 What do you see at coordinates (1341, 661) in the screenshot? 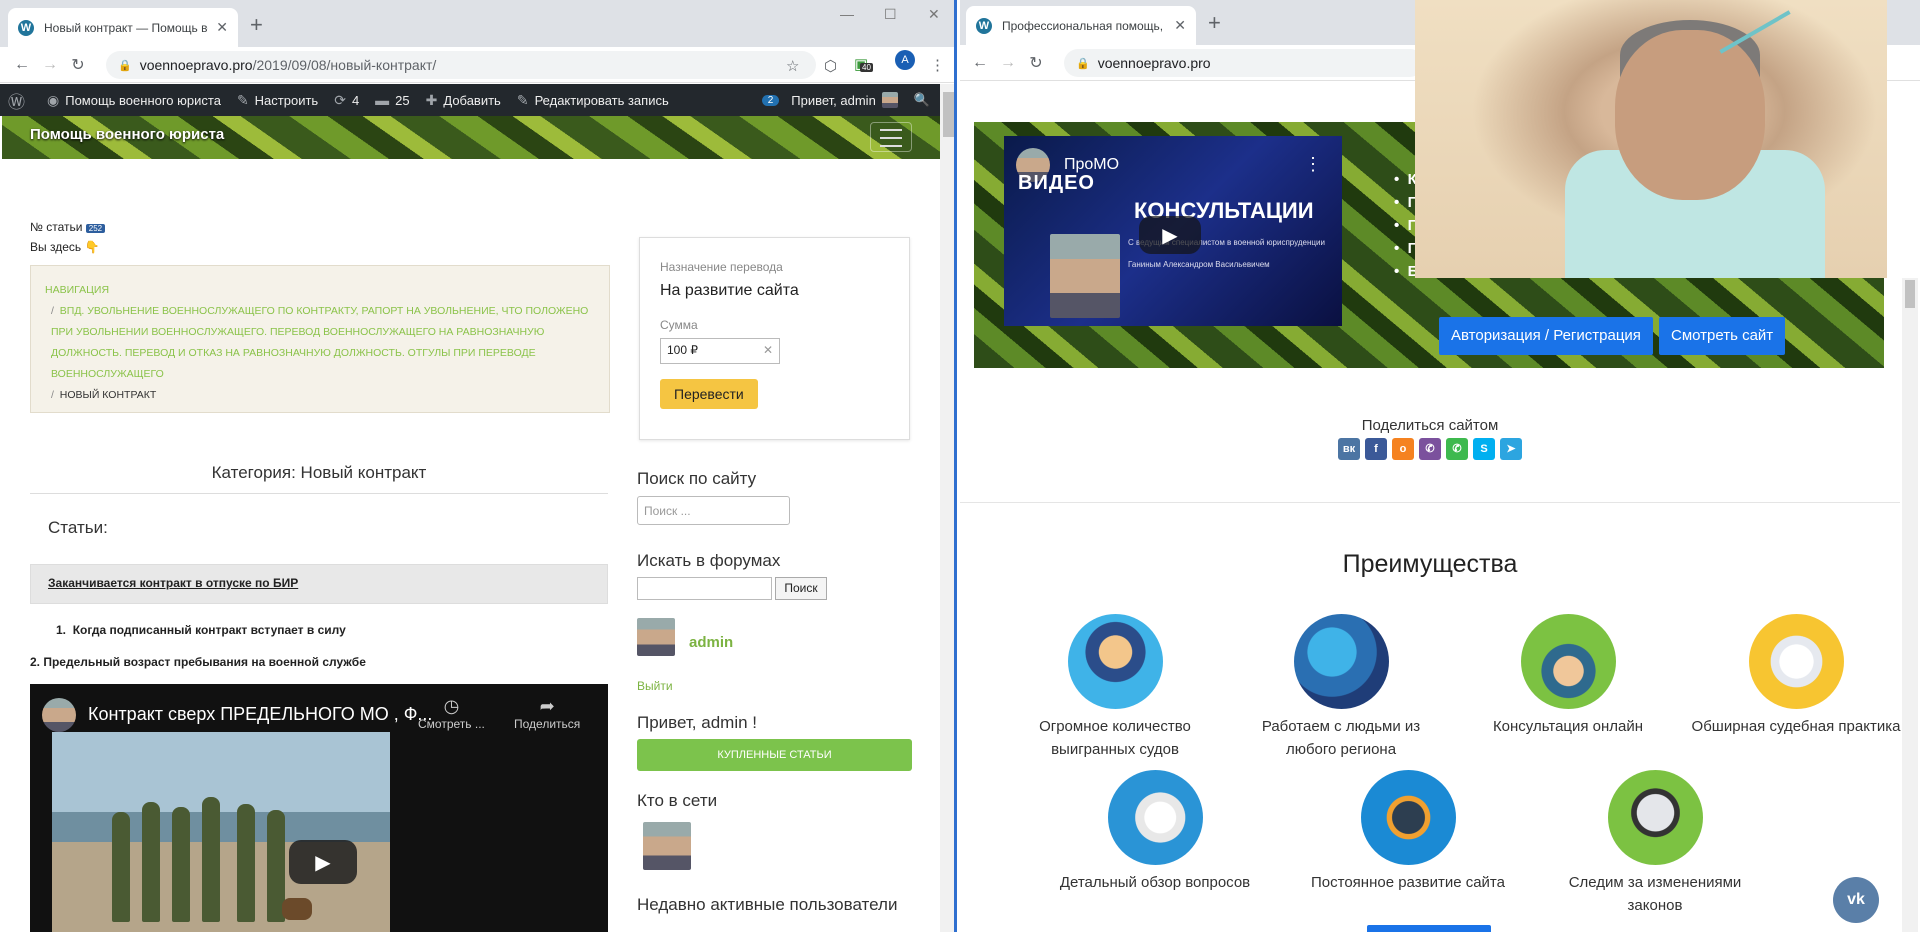
I see `globe-icon` at bounding box center [1341, 661].